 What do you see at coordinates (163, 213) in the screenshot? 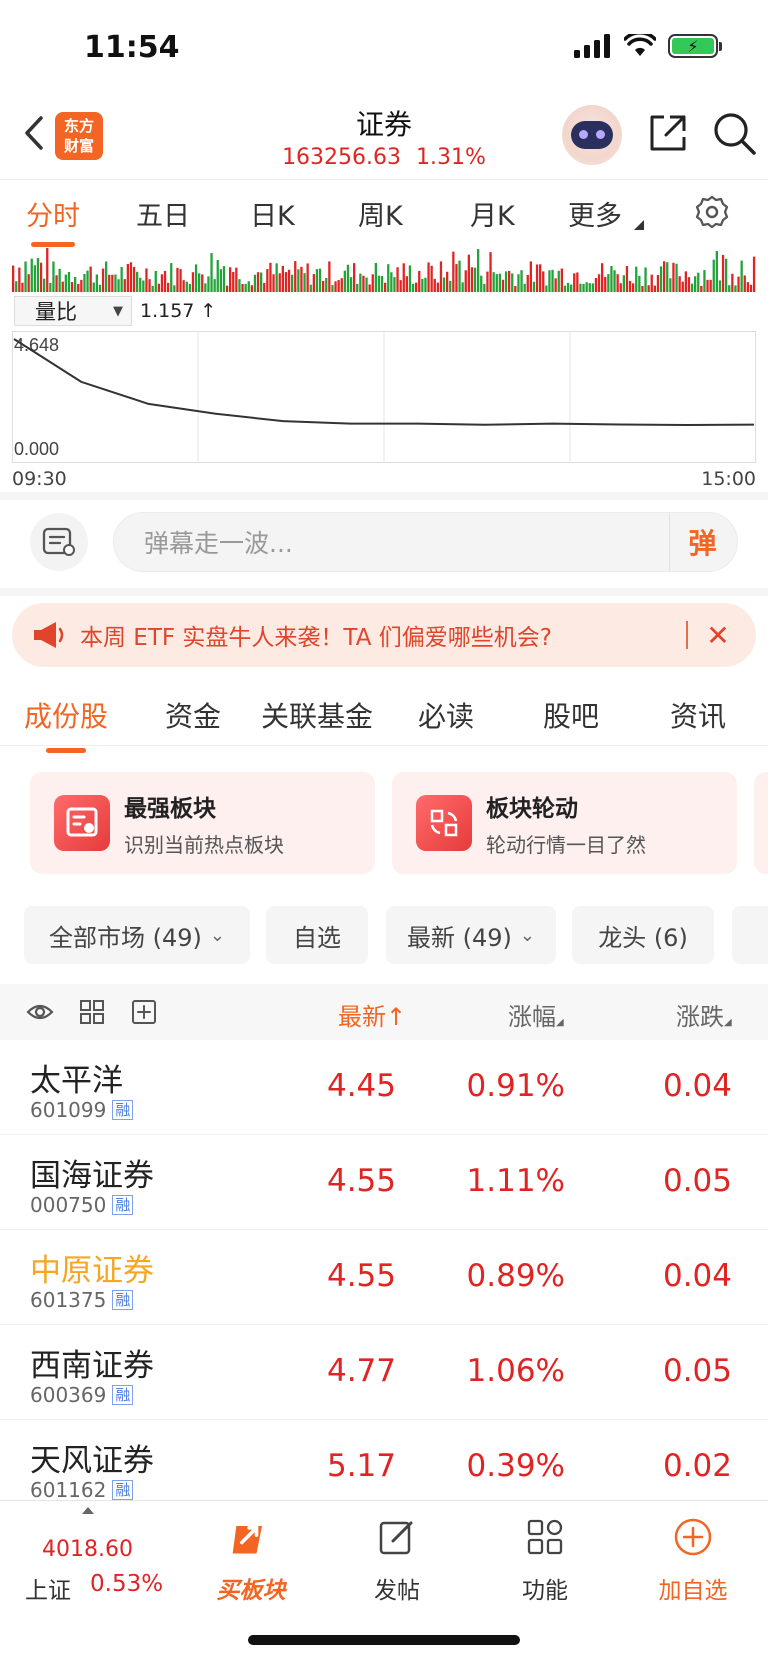
I see `tab-five-day: 五日` at bounding box center [163, 213].